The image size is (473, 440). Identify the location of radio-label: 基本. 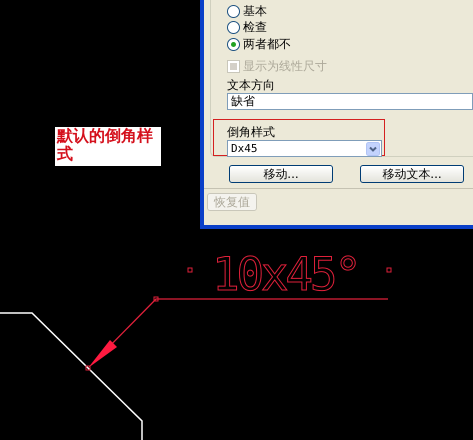
(255, 11).